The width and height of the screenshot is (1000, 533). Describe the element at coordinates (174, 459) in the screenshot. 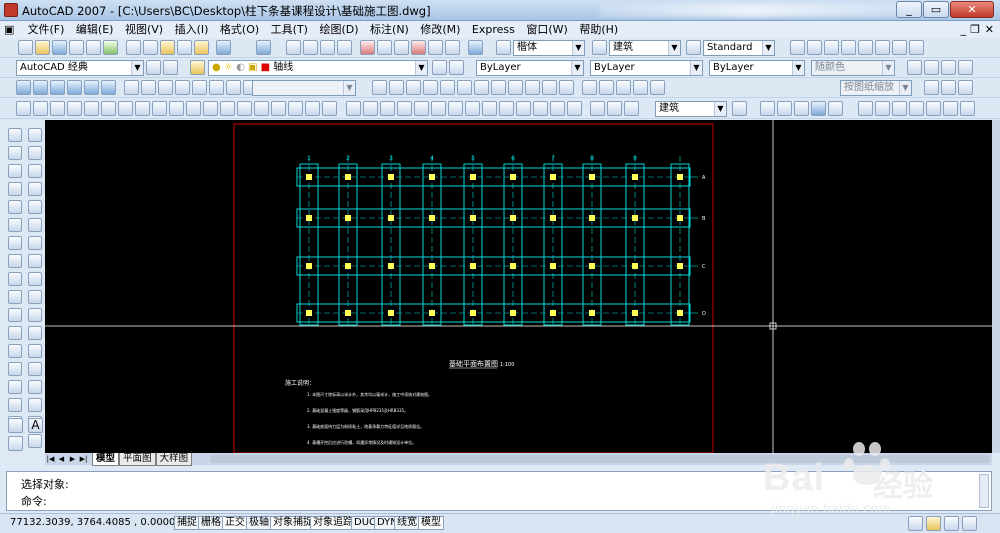

I see `tab-detail: 大样图` at that location.